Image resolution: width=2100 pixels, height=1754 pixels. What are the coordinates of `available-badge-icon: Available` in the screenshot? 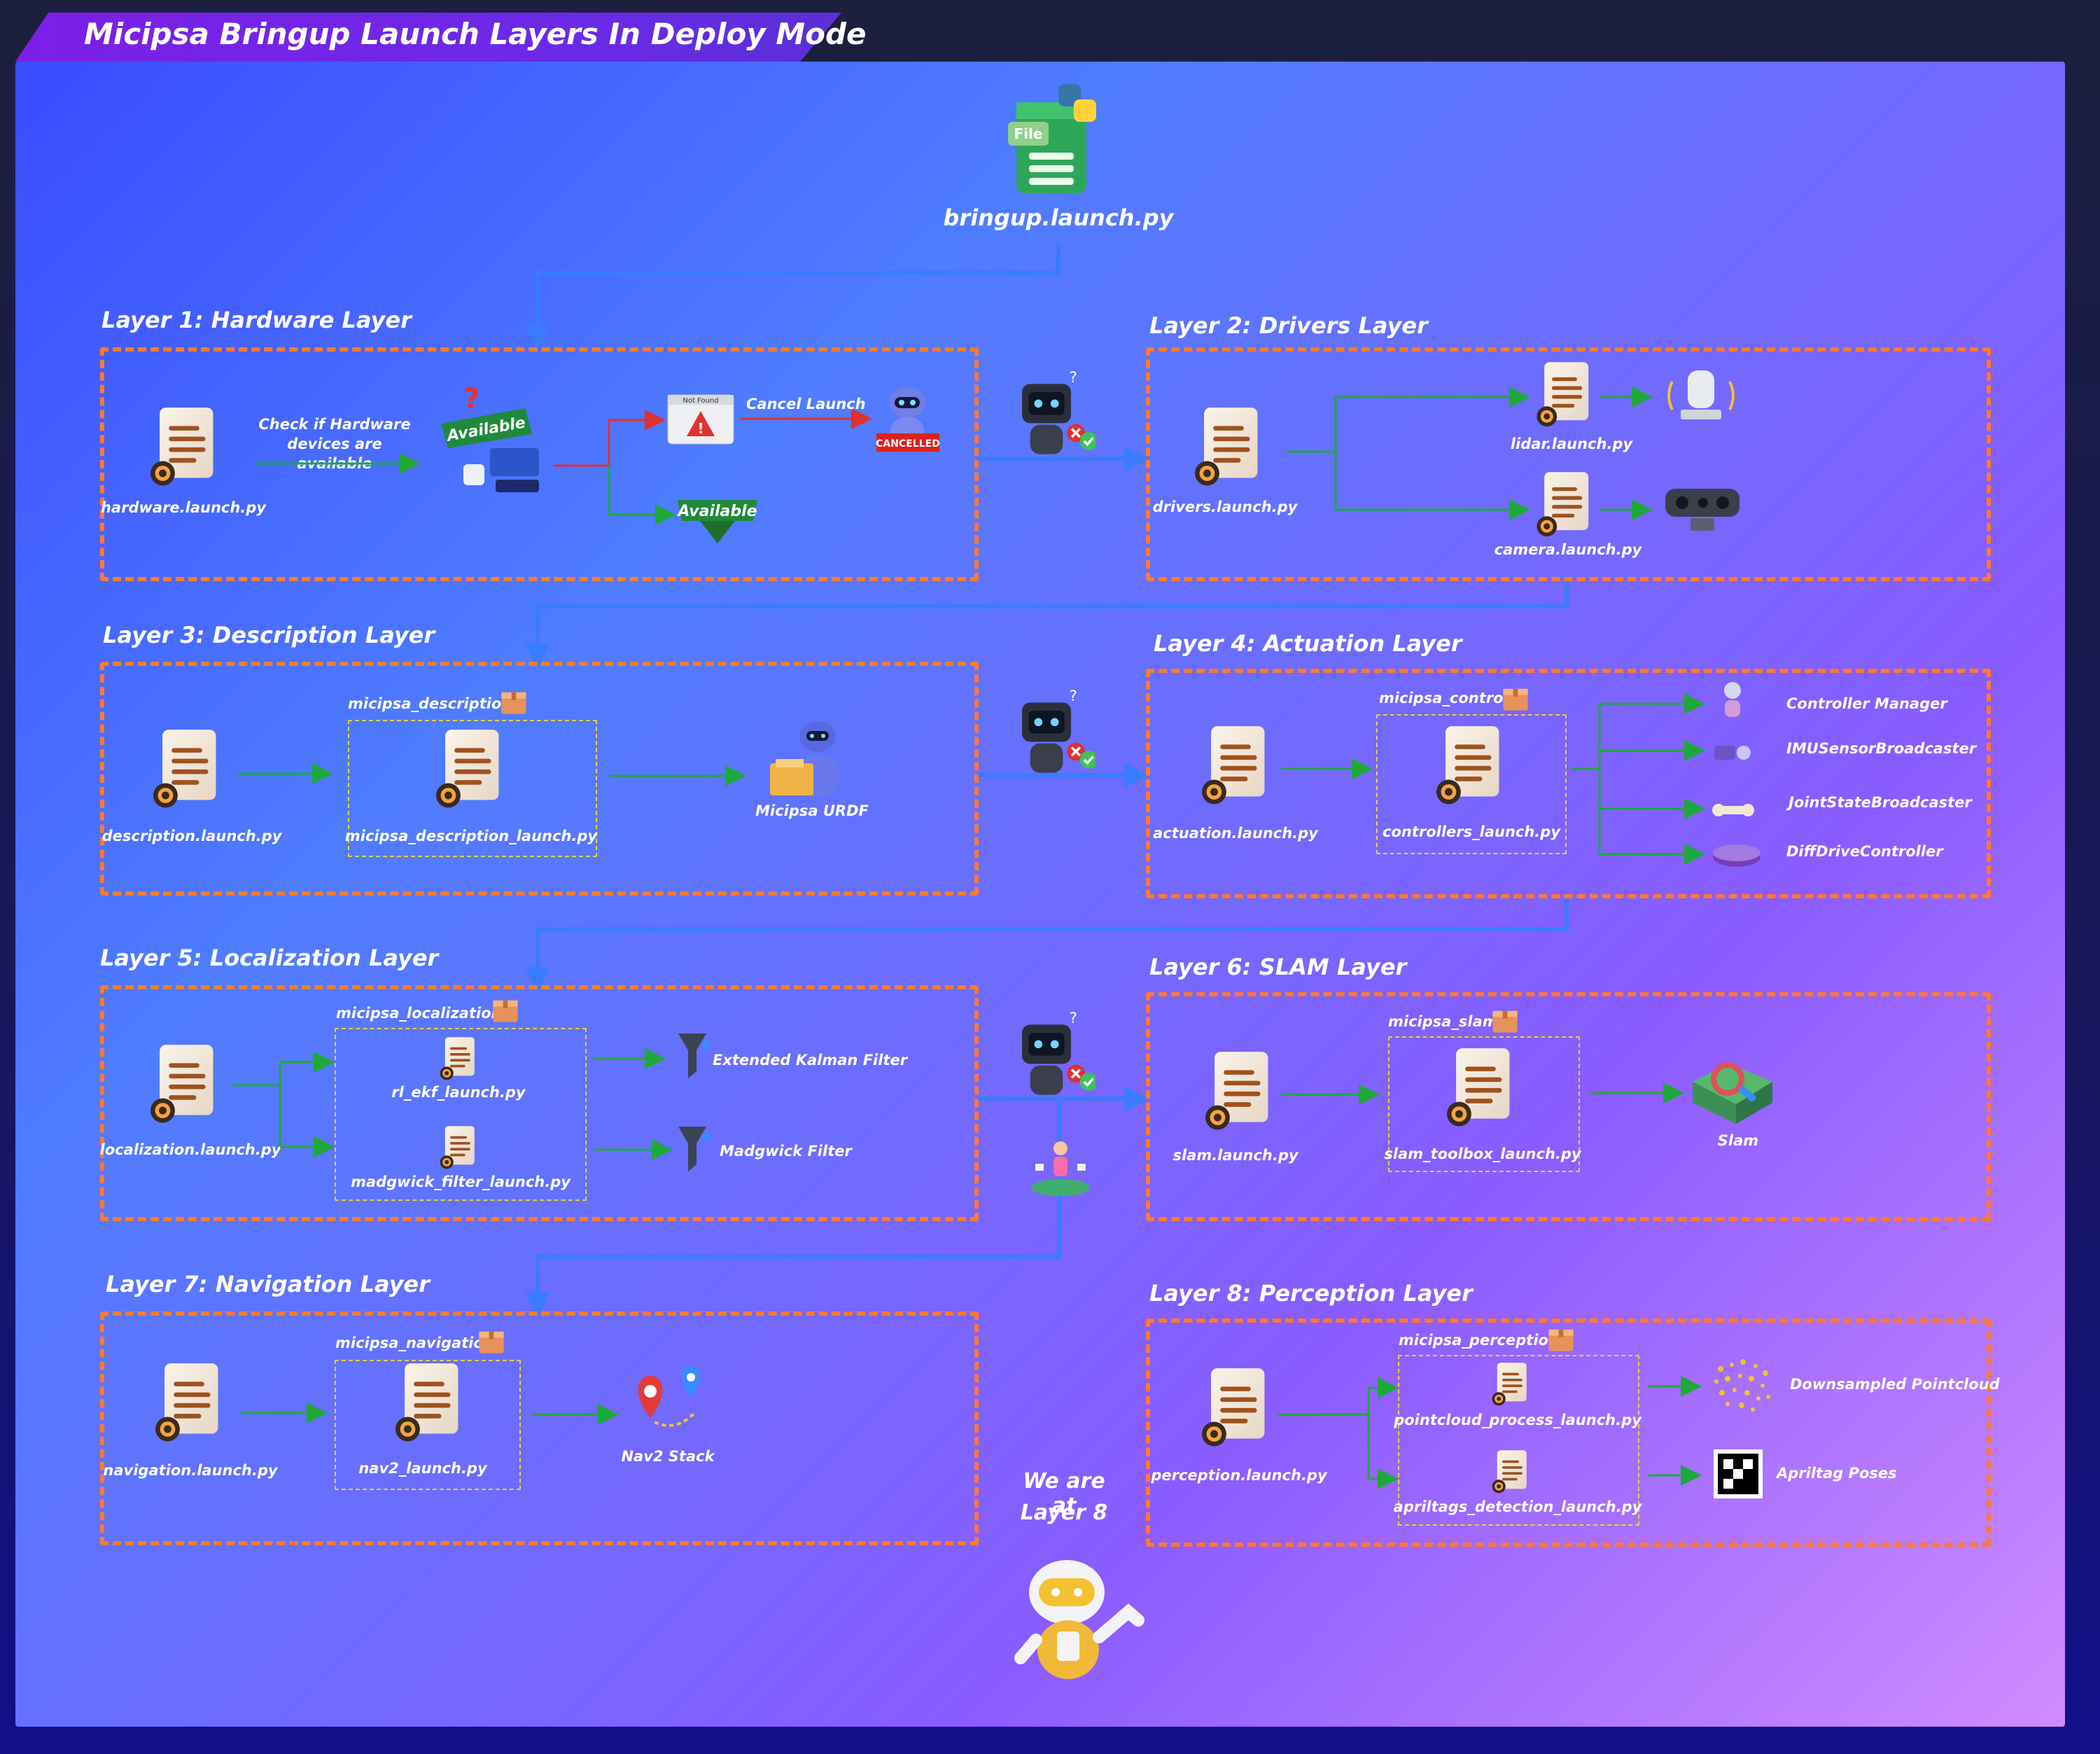 It's located at (716, 521).